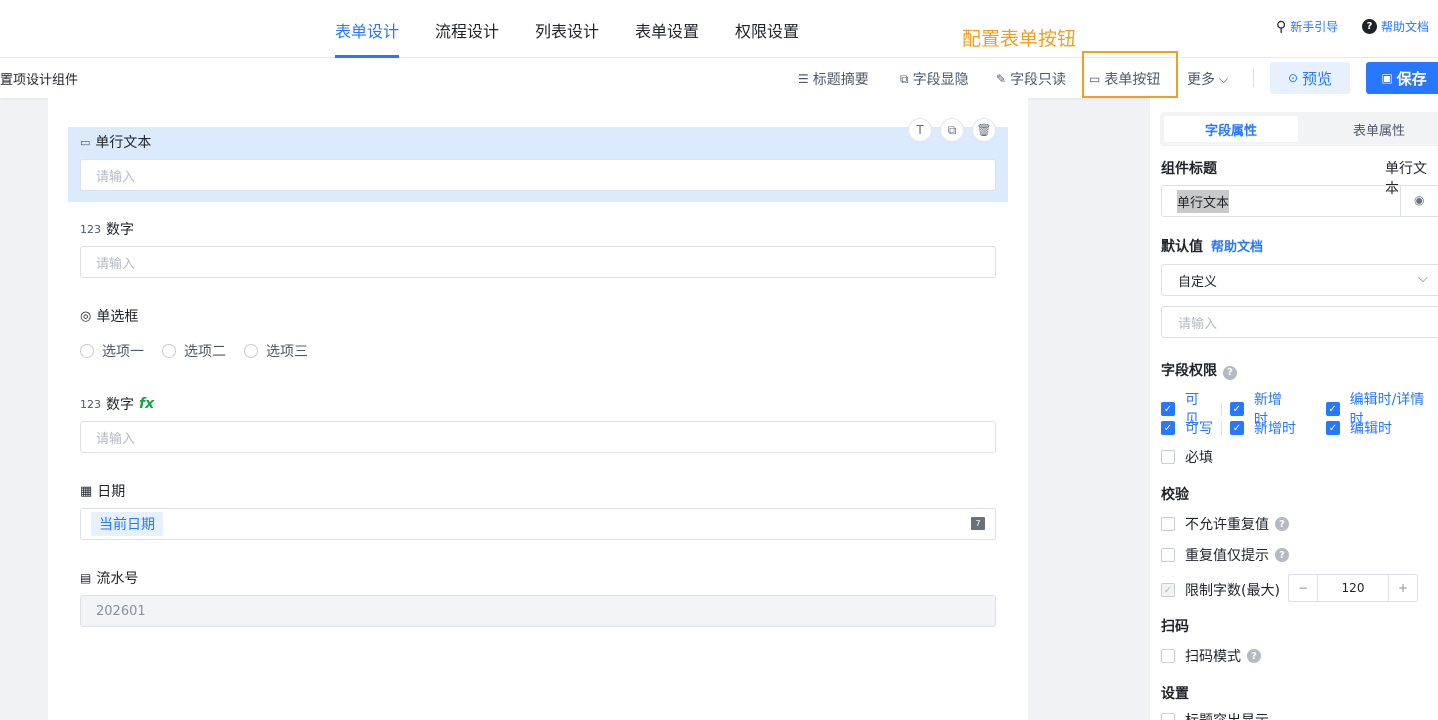  Describe the element at coordinates (1237, 428) in the screenshot. I see `writable-create-checkbox: ✓` at that location.